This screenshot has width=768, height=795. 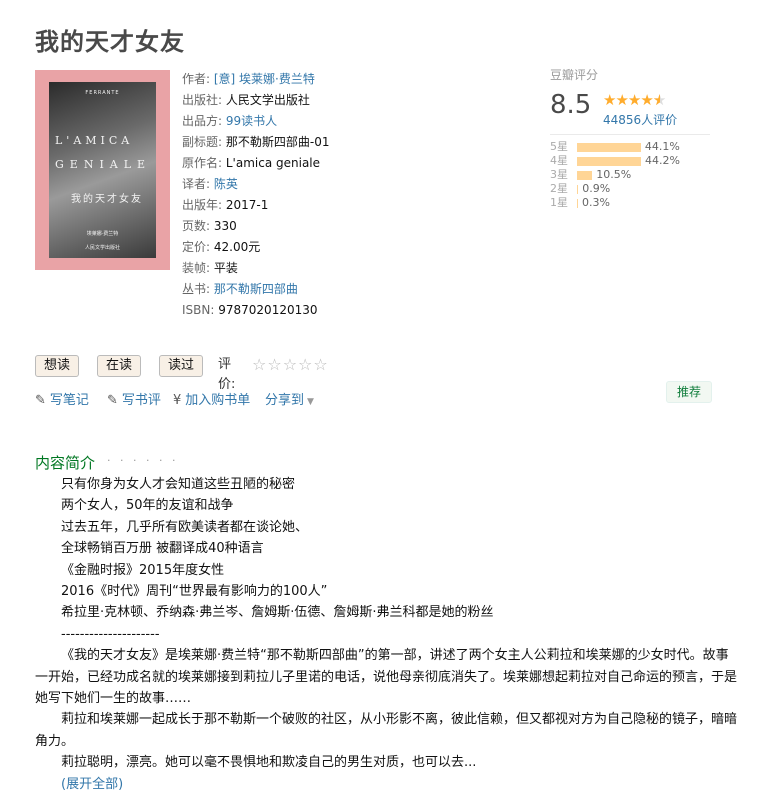 I want to click on write-note-label: 写笔记, so click(x=69, y=400).